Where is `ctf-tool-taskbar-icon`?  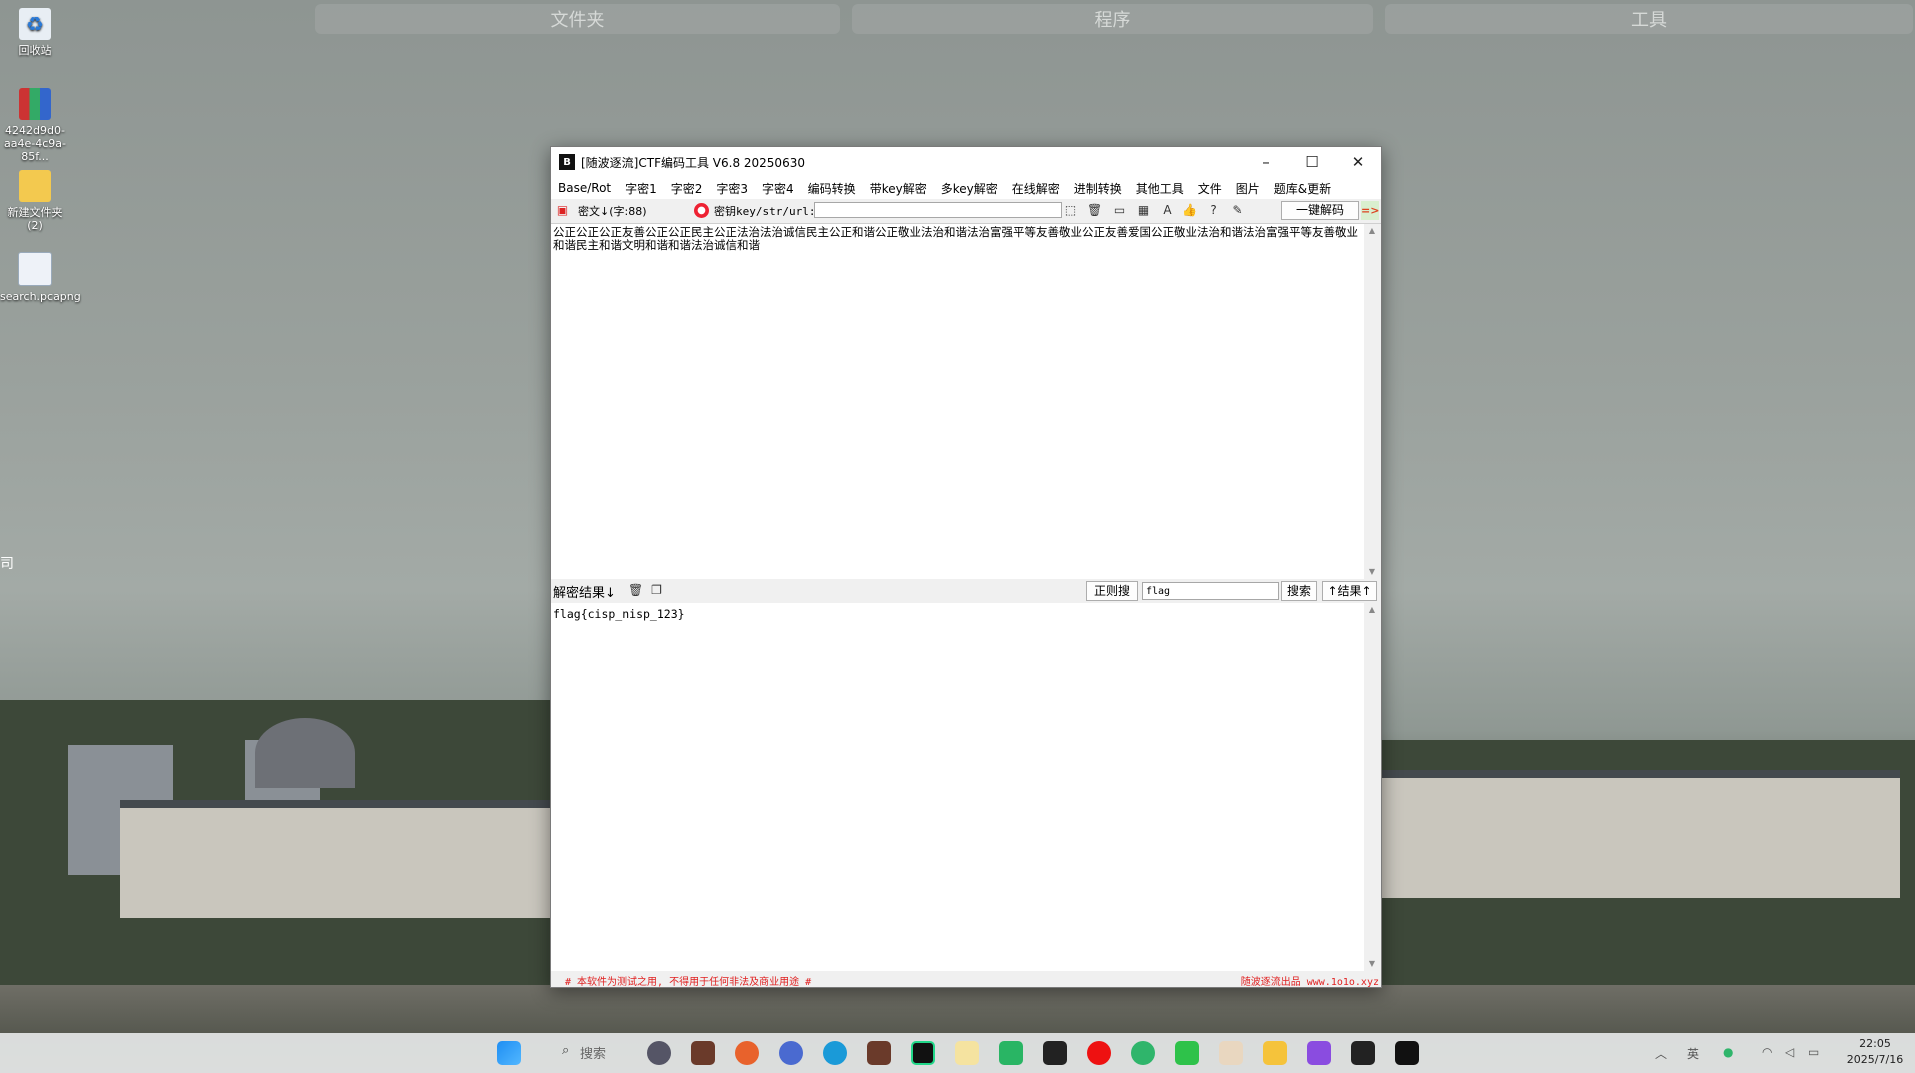
ctf-tool-taskbar-icon is located at coordinates (1407, 1053).